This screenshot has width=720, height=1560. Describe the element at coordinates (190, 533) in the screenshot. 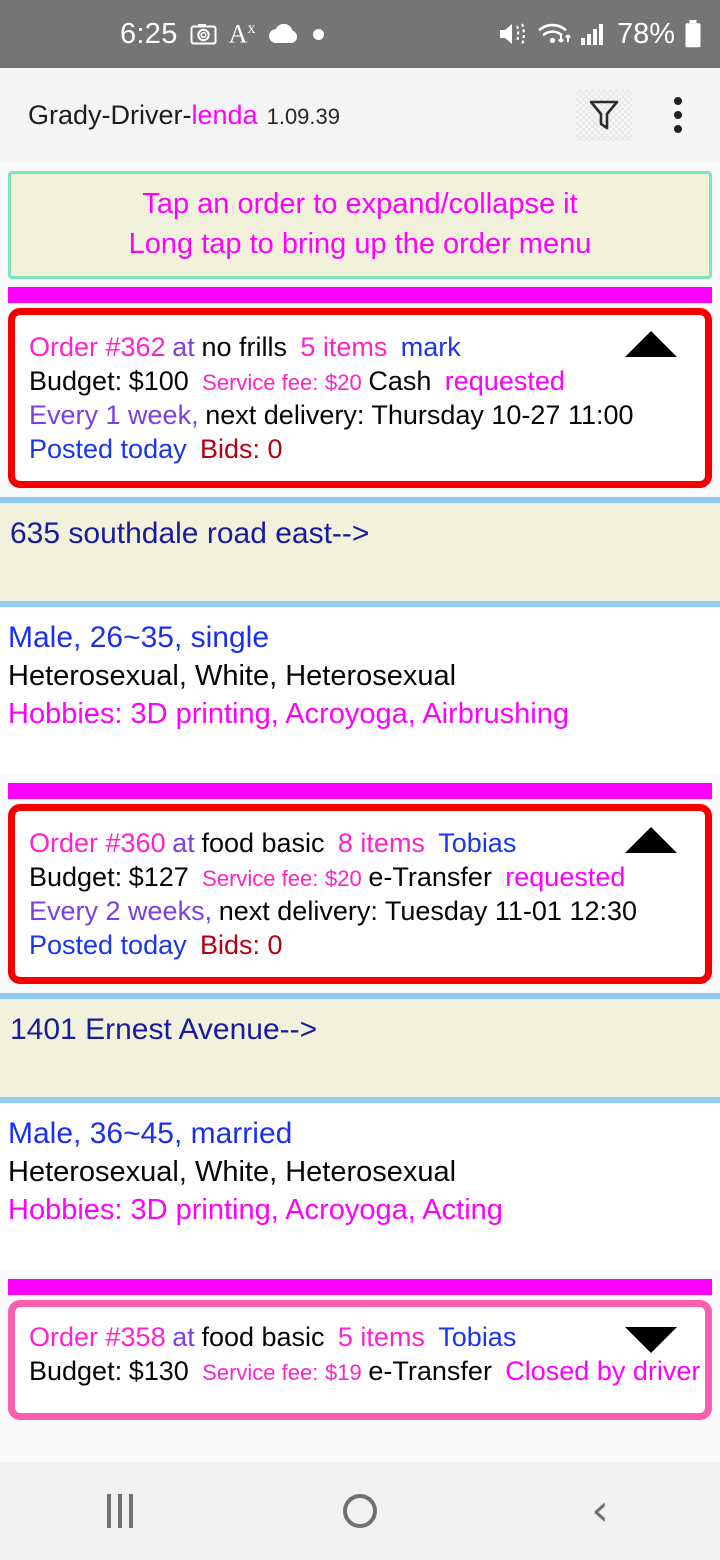

I see `order-address: 635 southdale road east-->` at that location.